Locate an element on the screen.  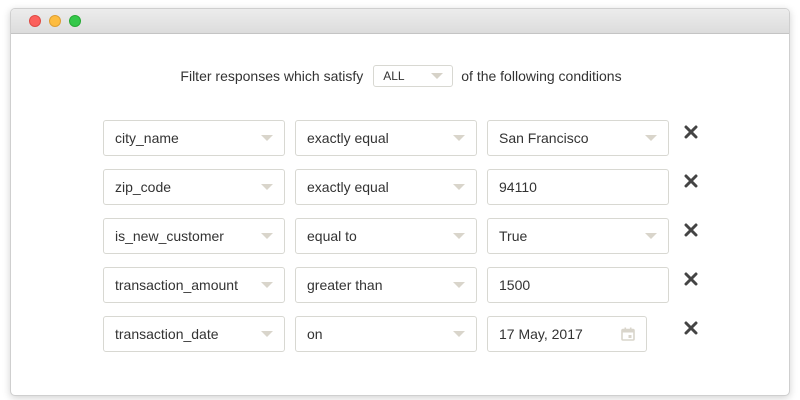
calendar-icon is located at coordinates (628, 334).